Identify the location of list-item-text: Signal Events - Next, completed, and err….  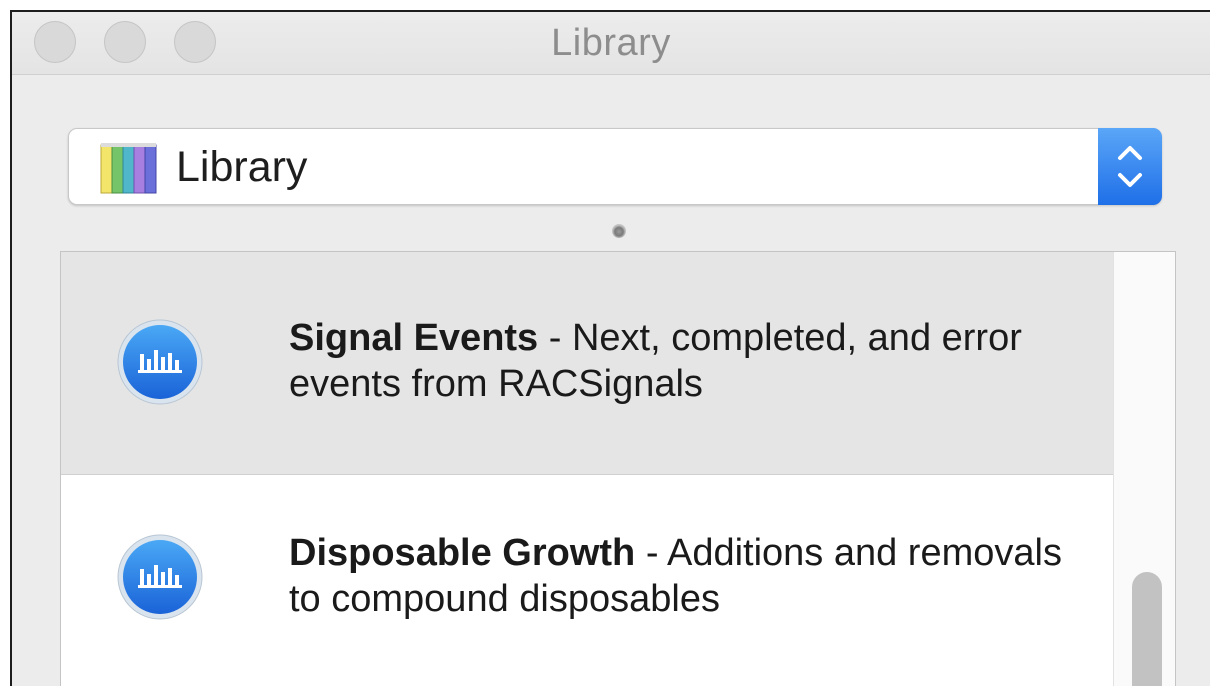
(689, 361).